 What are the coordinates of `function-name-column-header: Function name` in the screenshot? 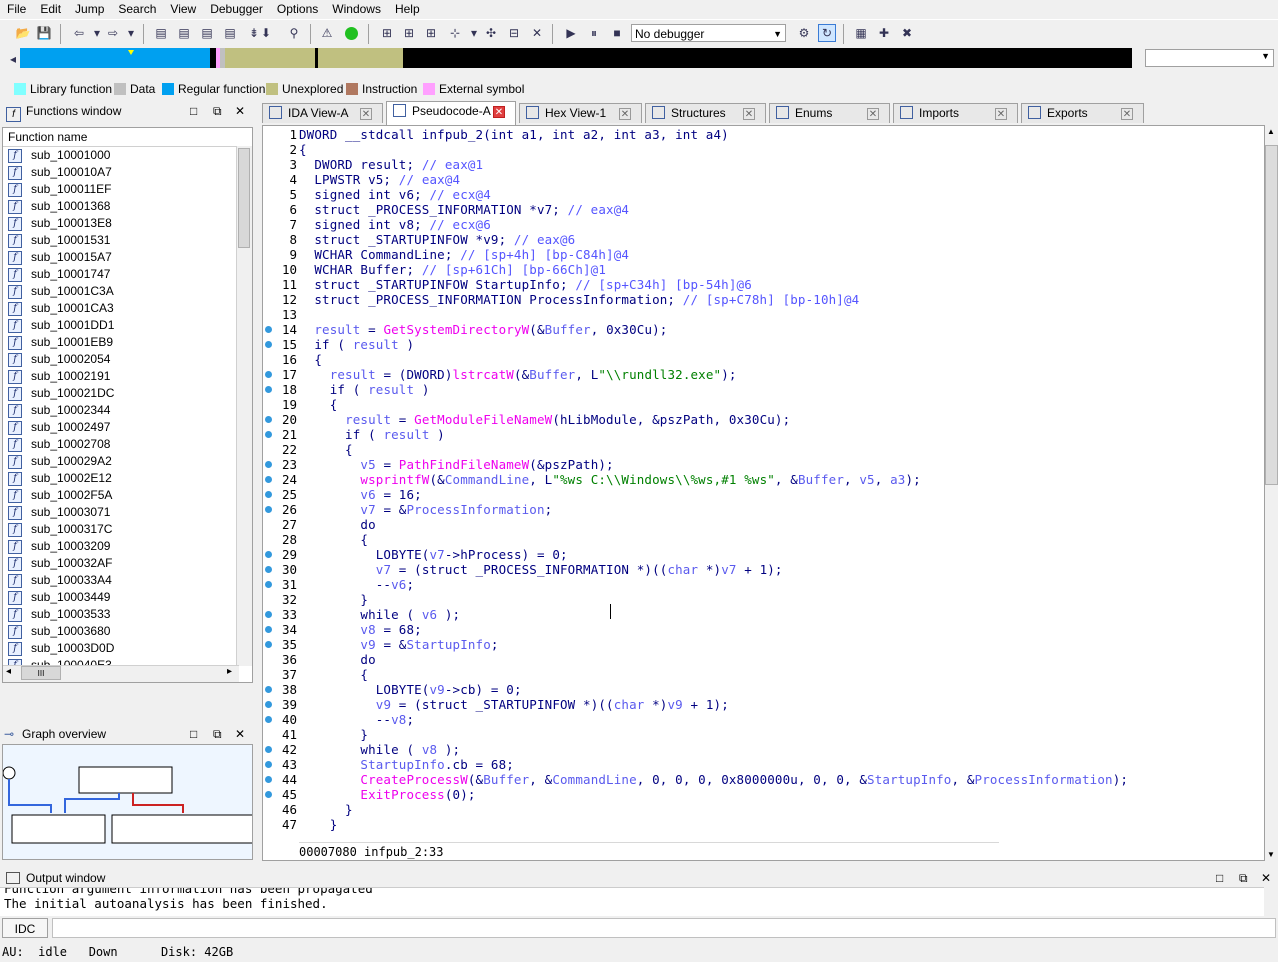 It's located at (127, 137).